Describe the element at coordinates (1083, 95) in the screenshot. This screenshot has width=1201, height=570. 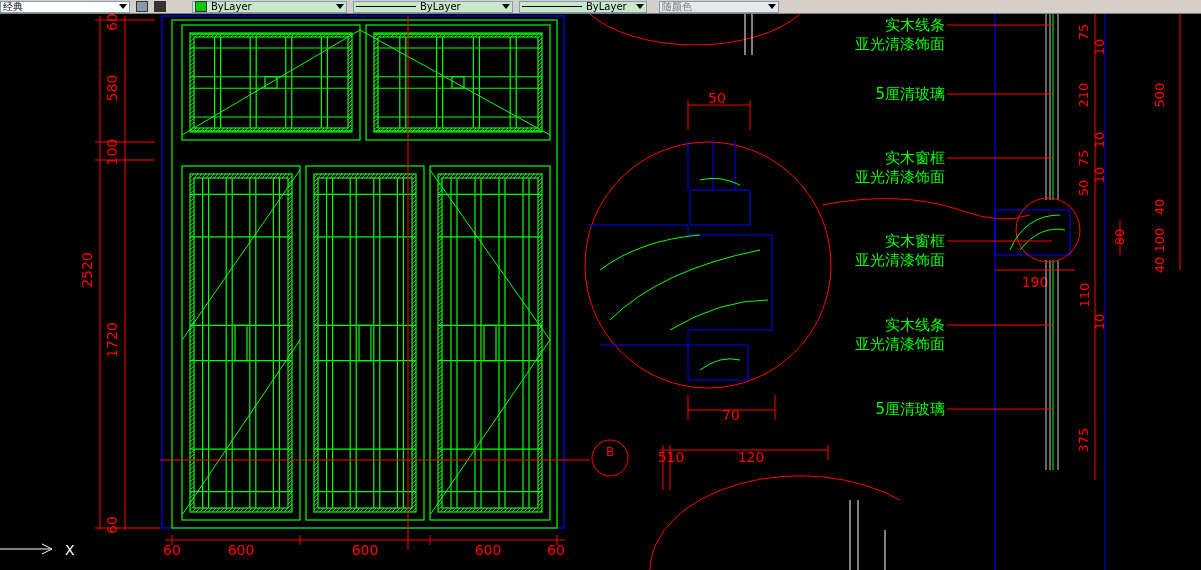
I see `dimension-text: 210` at that location.